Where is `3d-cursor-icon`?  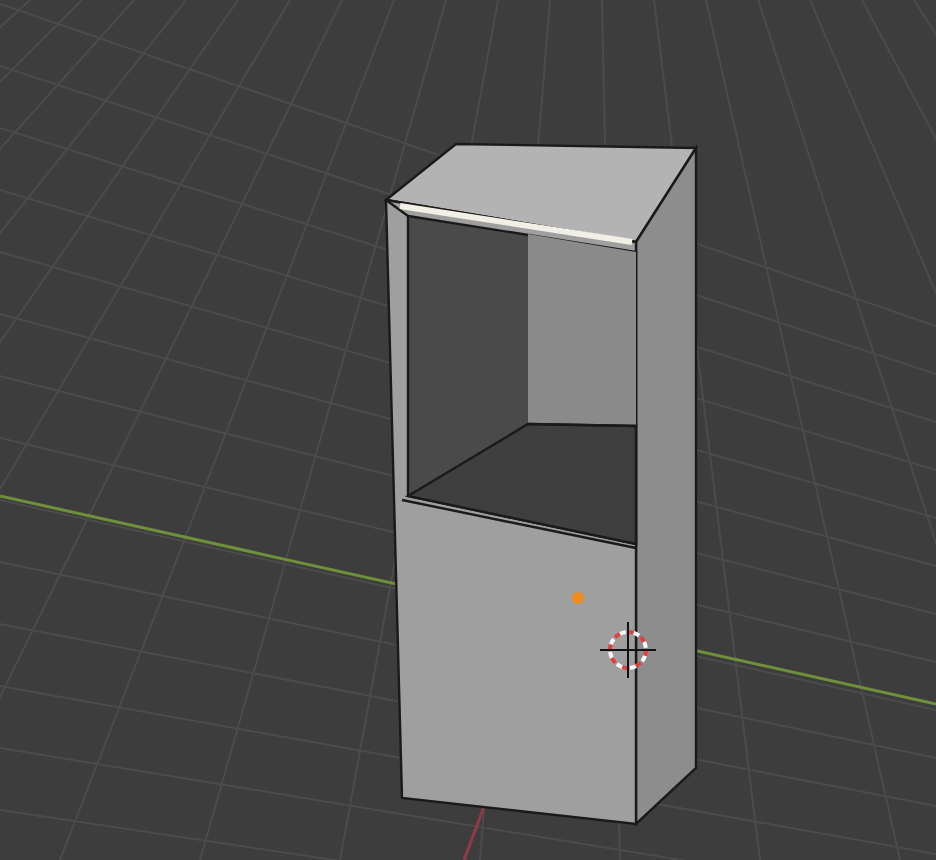 3d-cursor-icon is located at coordinates (628, 650).